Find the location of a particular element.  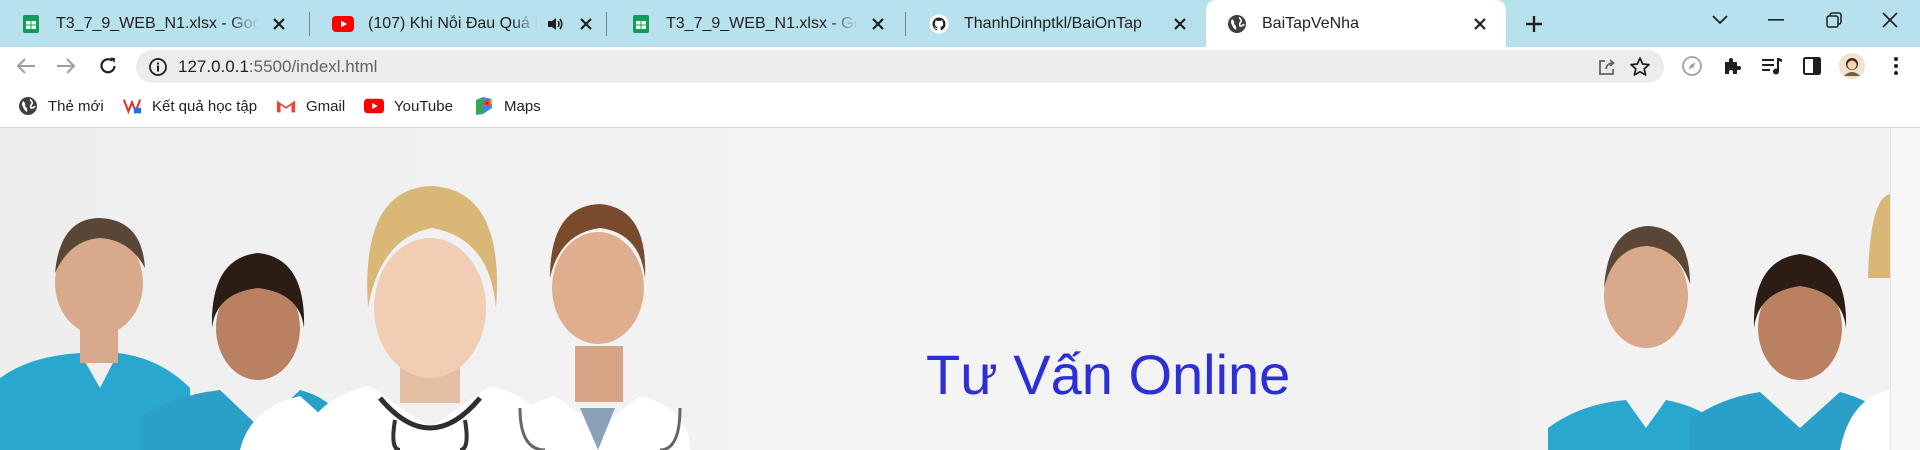

tab-title: (107) Khi Nỗi Đau Quá Lớn Rồi is located at coordinates (453, 23).